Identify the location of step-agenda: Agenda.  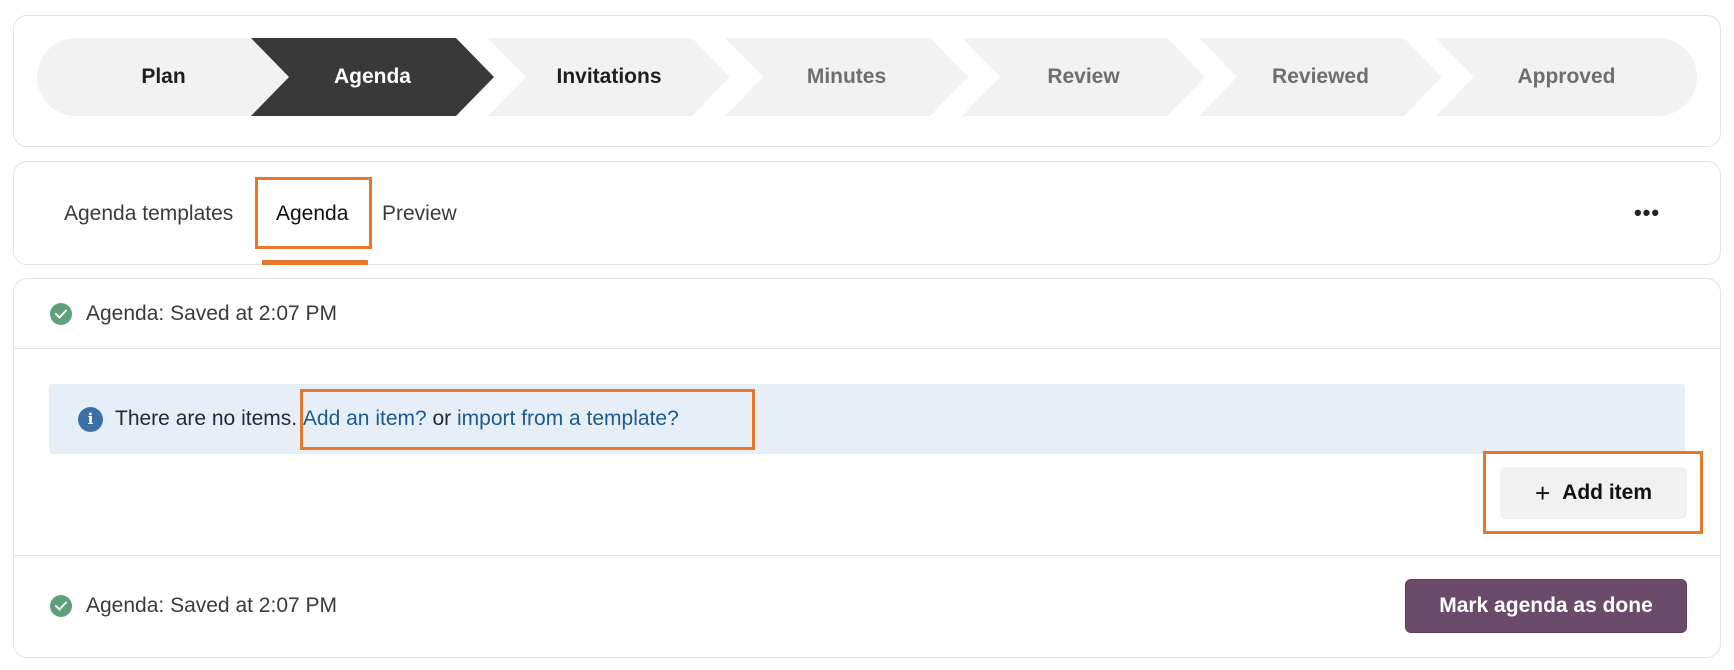
(372, 77).